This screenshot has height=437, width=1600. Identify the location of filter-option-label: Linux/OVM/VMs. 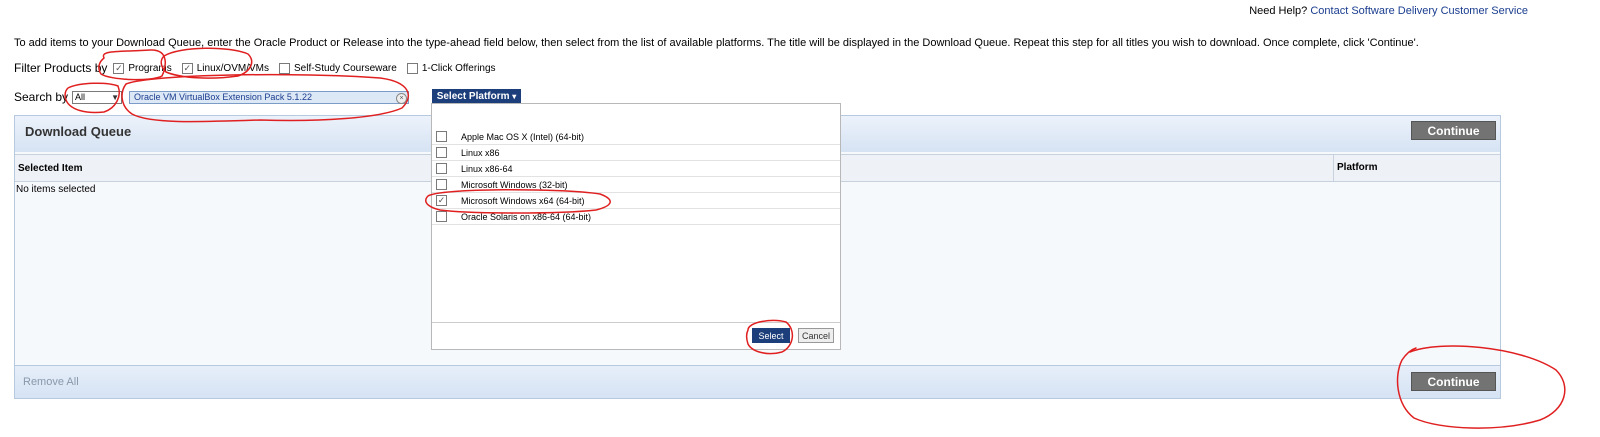
(232, 68).